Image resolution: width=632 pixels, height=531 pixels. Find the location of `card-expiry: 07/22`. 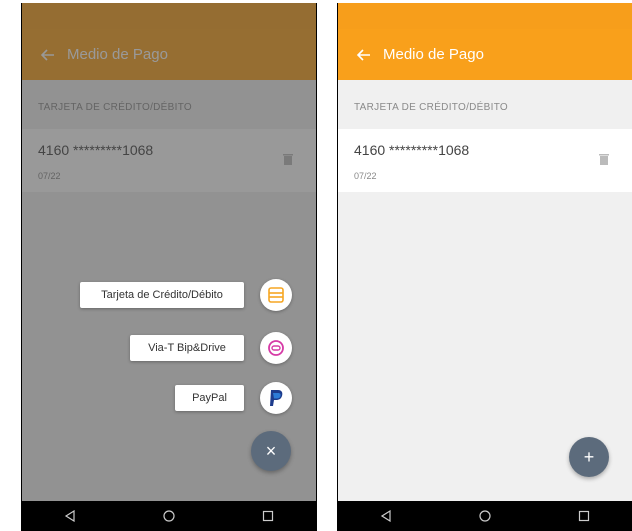

card-expiry: 07/22 is located at coordinates (365, 176).